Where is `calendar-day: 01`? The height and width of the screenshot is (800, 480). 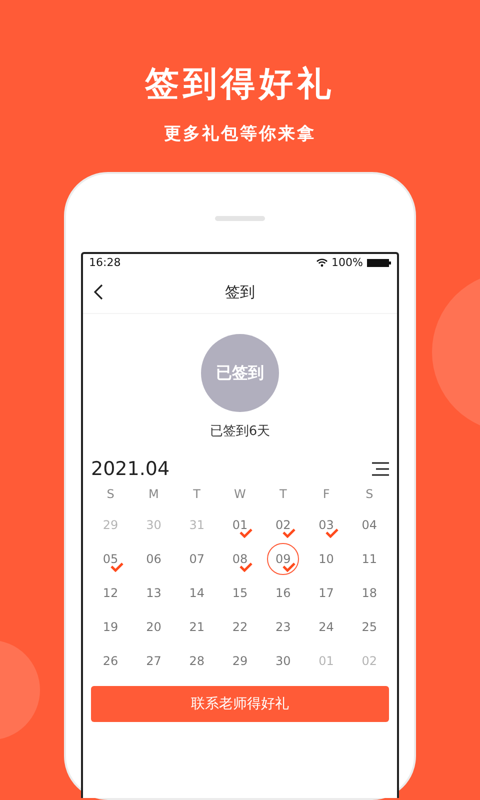
calendar-day: 01 is located at coordinates (240, 525).